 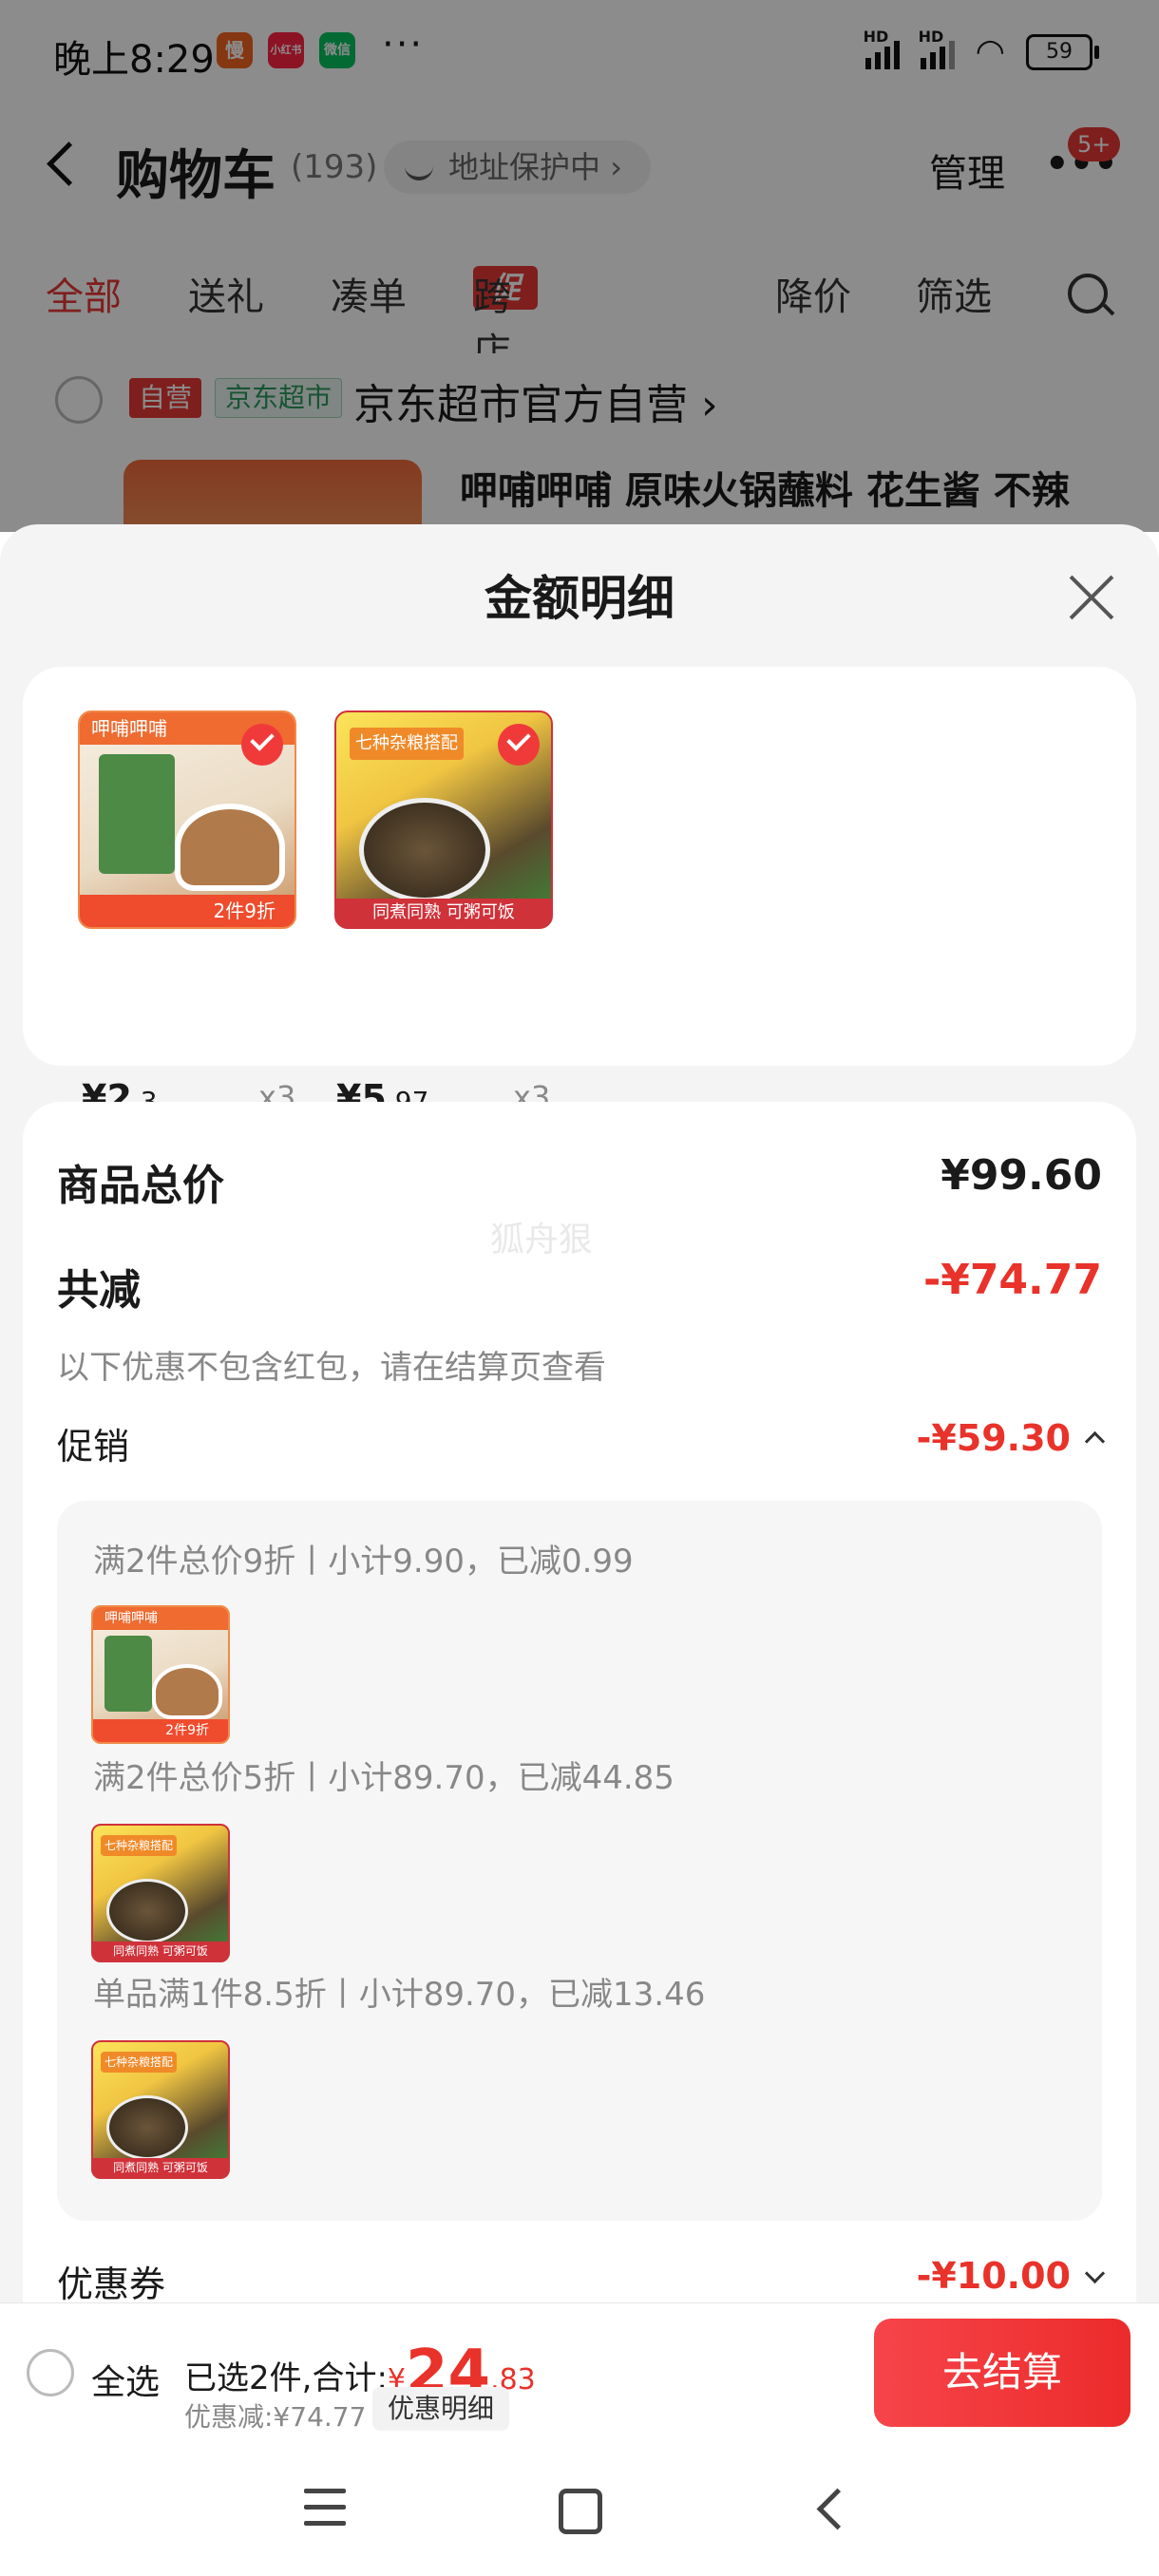 I want to click on promo-rule-line: 单品满1件8.5折丨小计89.70，已减13.46, so click(x=399, y=1995).